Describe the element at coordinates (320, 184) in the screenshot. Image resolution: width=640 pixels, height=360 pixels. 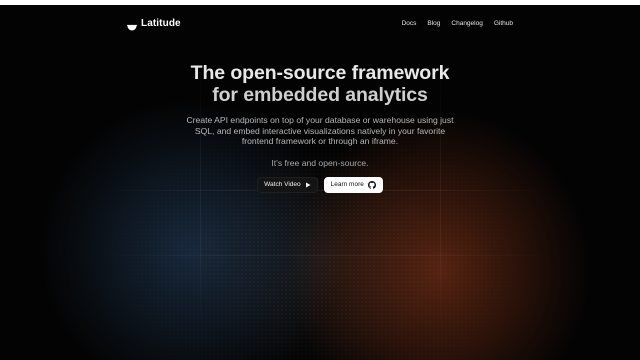
I see `cta-row: Watch Video Learn more` at that location.